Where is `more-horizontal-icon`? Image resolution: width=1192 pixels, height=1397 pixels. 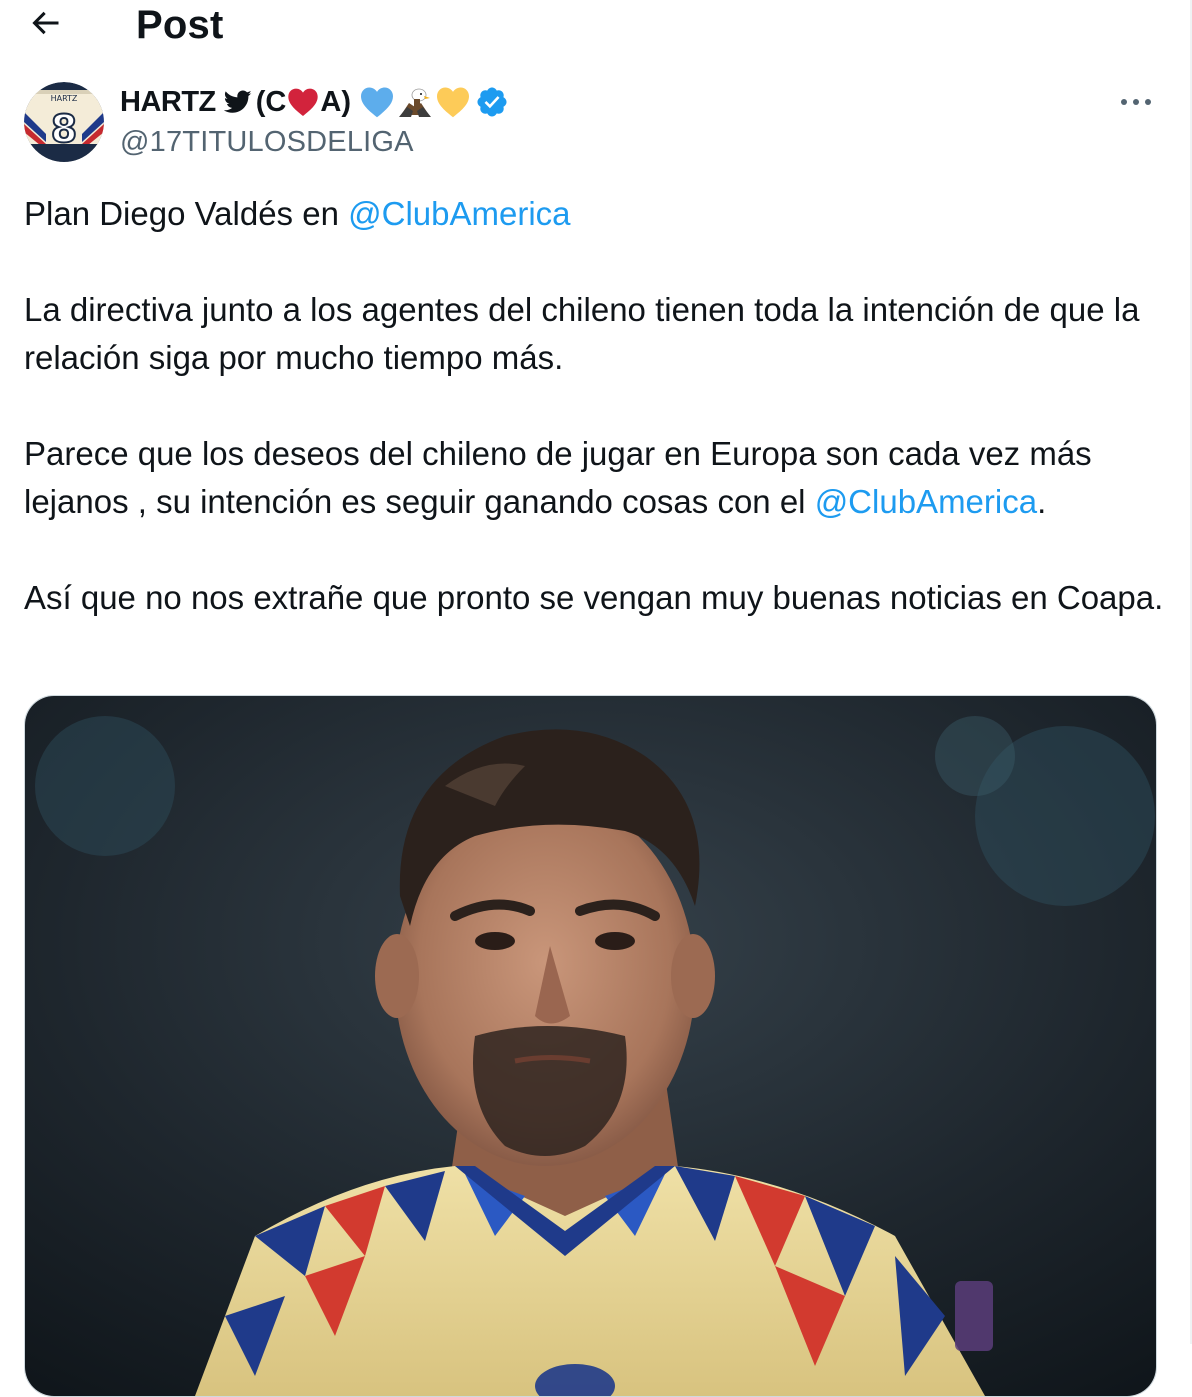
more-horizontal-icon is located at coordinates (1136, 103).